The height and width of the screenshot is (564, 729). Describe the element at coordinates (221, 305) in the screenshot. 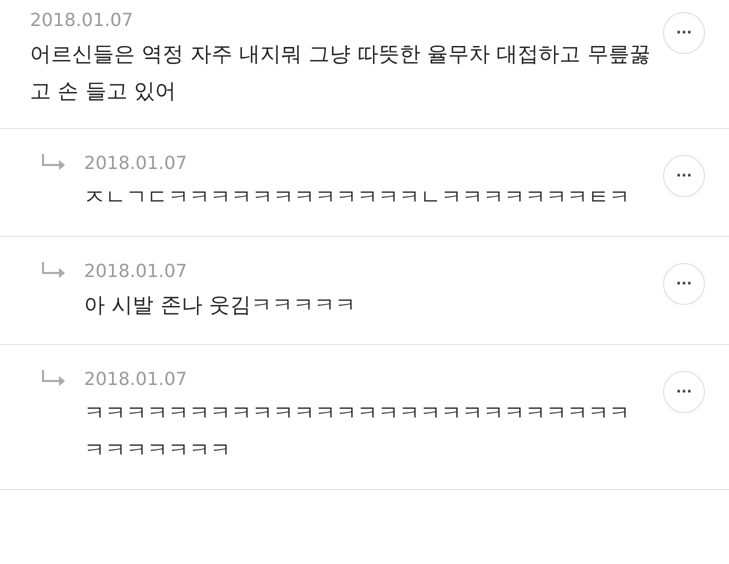

I see `comment-text: 아 시발 존나 웃김ㅋㅋㅋㅋㅋ` at that location.